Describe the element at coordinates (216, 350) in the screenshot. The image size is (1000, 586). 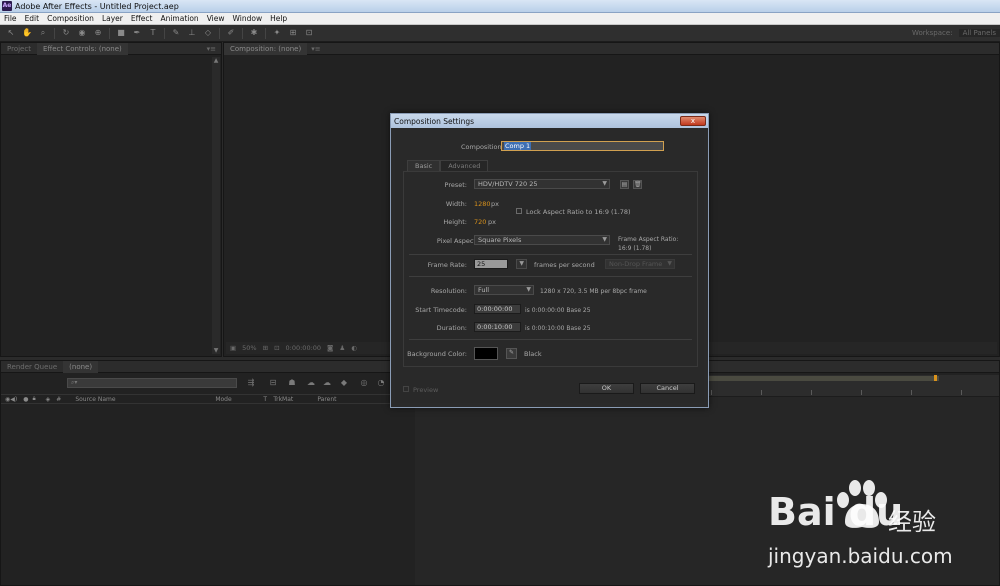
I see `scroll-down-icon: ▼` at that location.